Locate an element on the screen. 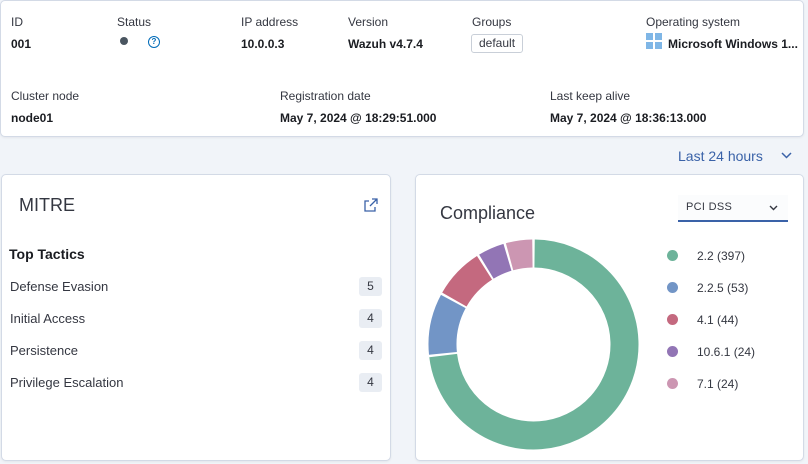 The image size is (808, 464). registration-value: May 7, 2024 @ 18:29:51.000 is located at coordinates (358, 118).